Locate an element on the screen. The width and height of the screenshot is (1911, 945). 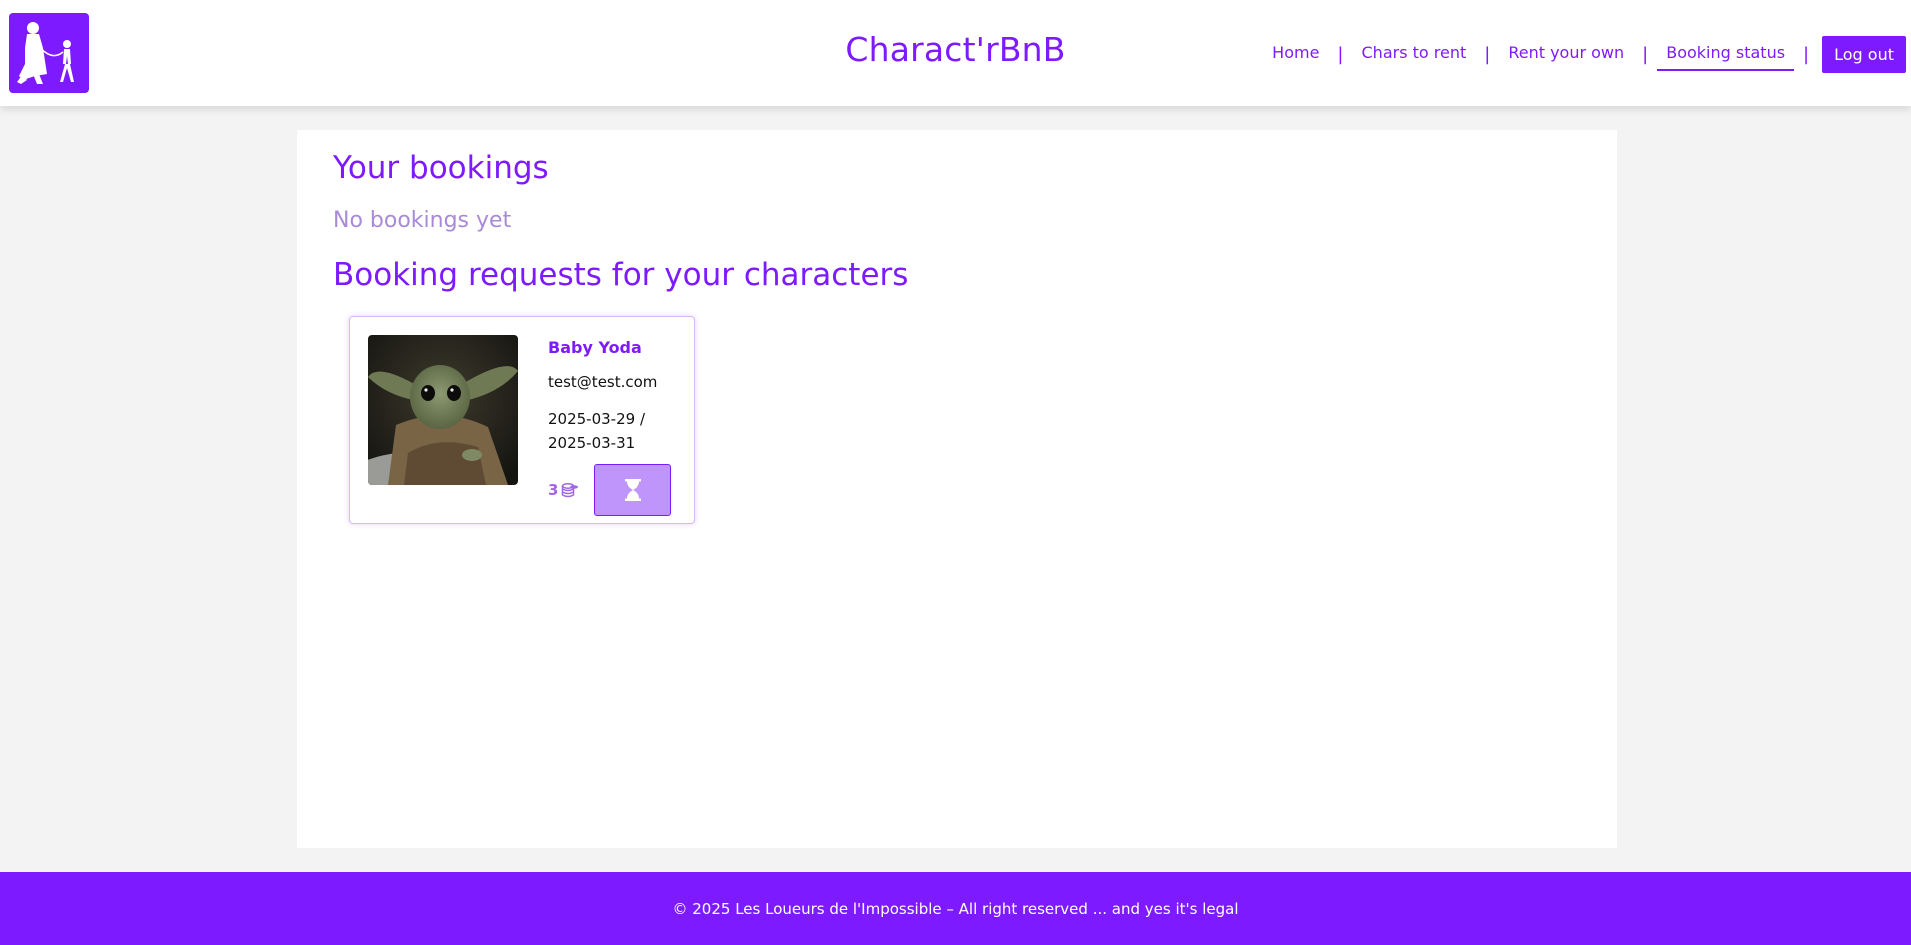
requester-email: test@test.com is located at coordinates (603, 382).